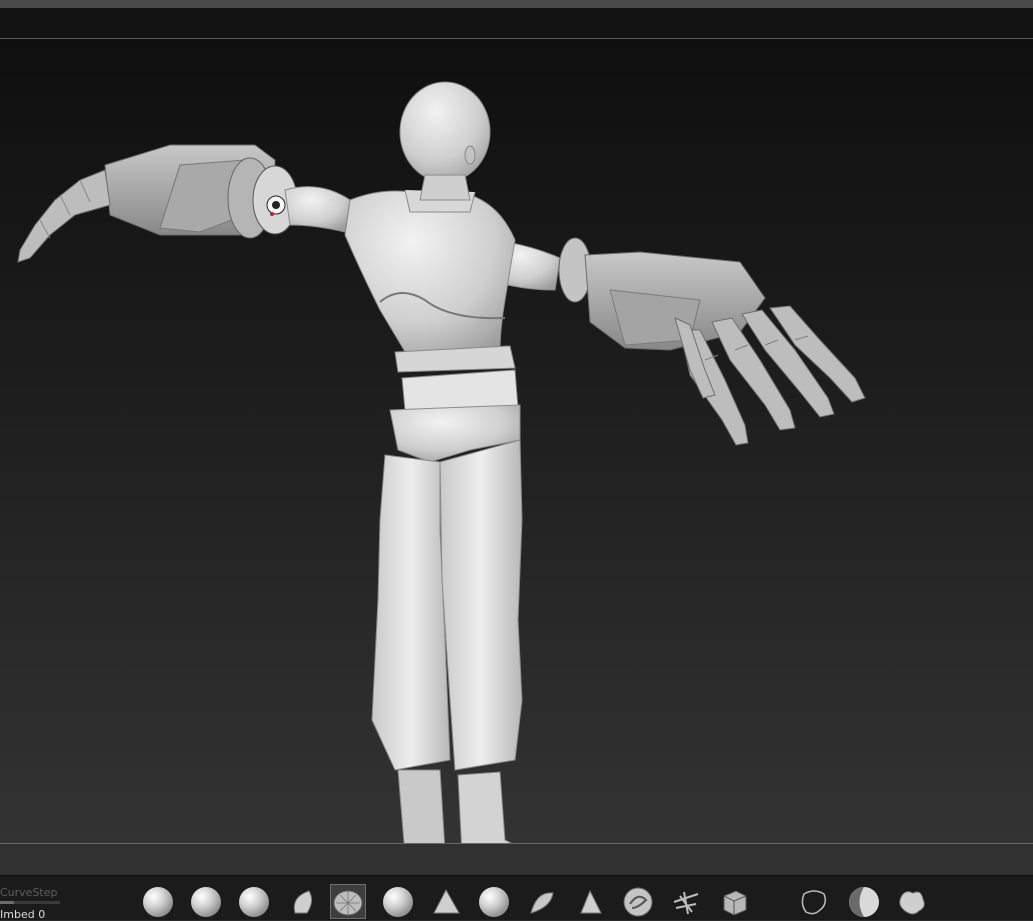 This screenshot has height=921, width=1033. I want to click on standard-sphere-icon, so click(158, 901).